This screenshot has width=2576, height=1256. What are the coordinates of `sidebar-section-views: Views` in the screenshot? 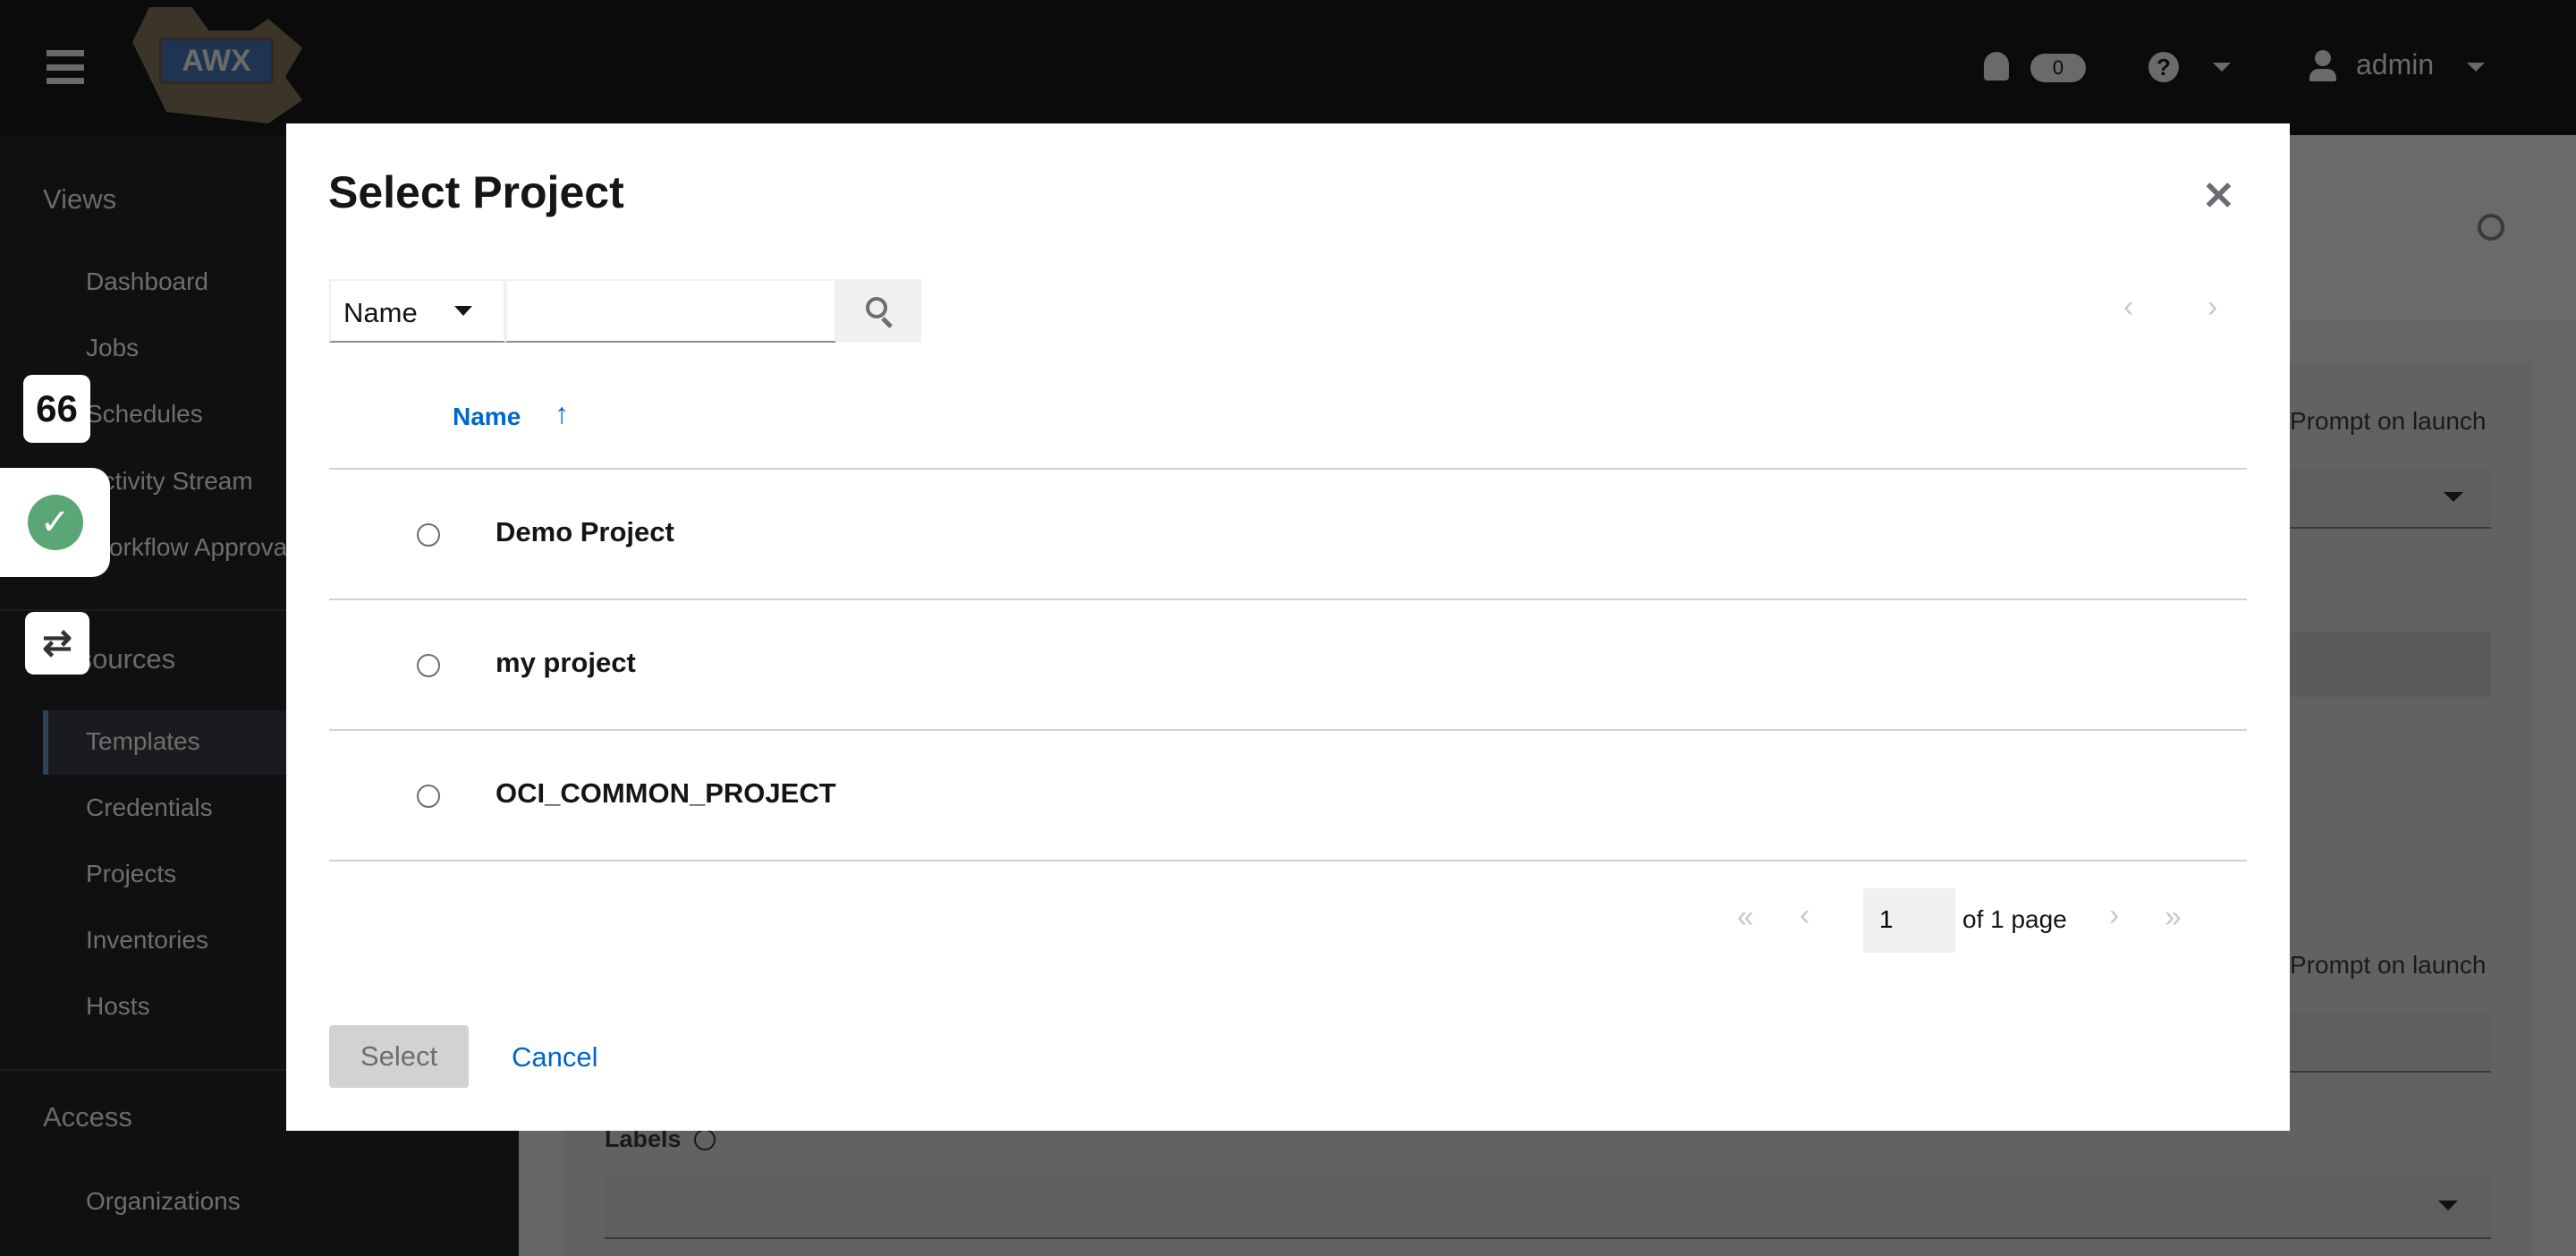 It's located at (79, 199).